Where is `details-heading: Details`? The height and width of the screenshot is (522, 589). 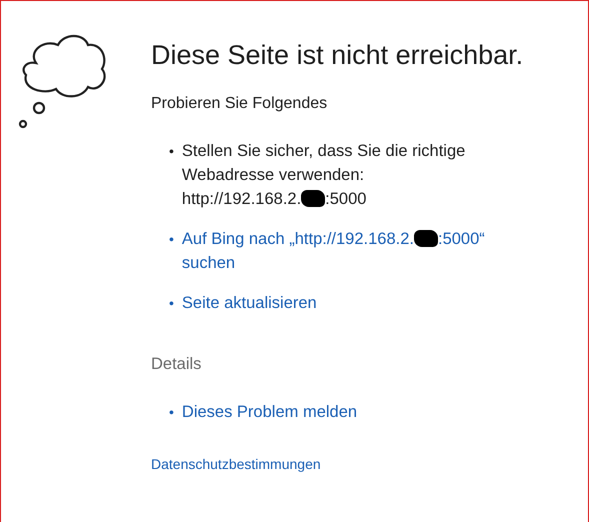 details-heading: Details is located at coordinates (176, 364).